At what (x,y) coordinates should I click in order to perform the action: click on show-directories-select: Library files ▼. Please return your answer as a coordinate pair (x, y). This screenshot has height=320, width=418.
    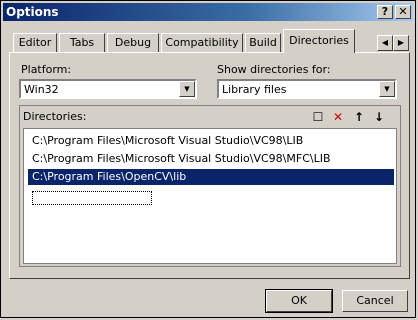
    Looking at the image, I should click on (307, 89).